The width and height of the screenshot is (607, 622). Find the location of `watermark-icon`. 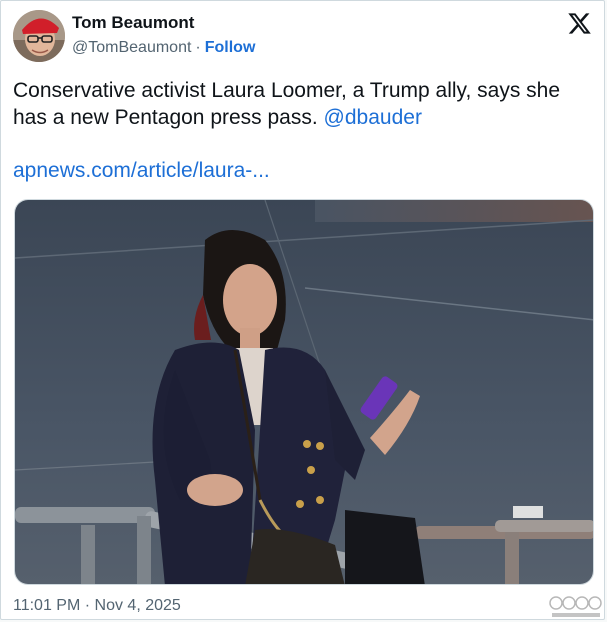

watermark-icon is located at coordinates (575, 606).